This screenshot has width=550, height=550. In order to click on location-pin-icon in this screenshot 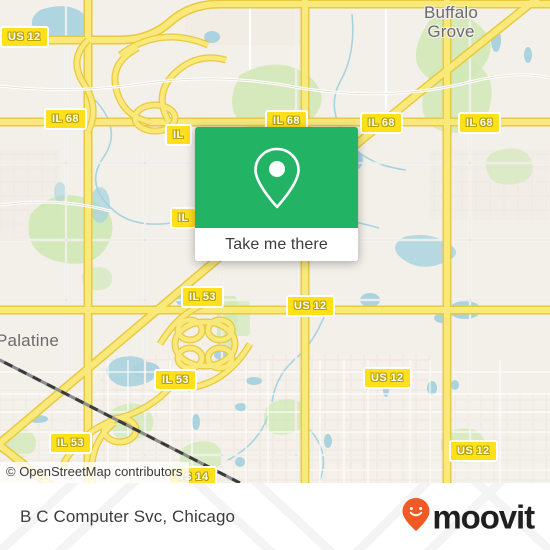, I will do `click(277, 178)`.